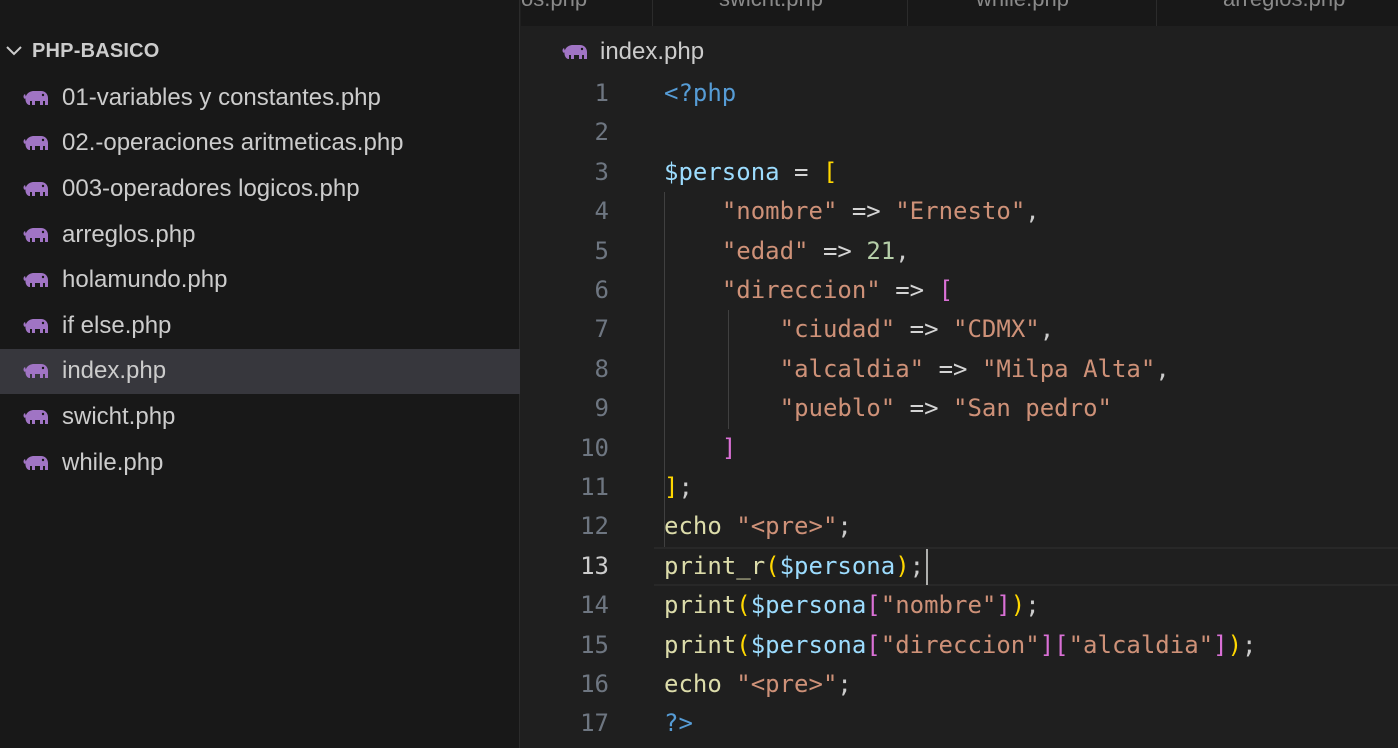 Image resolution: width=1398 pixels, height=748 pixels. Describe the element at coordinates (221, 97) in the screenshot. I see `file-name: 01-variables y constantes.php` at that location.